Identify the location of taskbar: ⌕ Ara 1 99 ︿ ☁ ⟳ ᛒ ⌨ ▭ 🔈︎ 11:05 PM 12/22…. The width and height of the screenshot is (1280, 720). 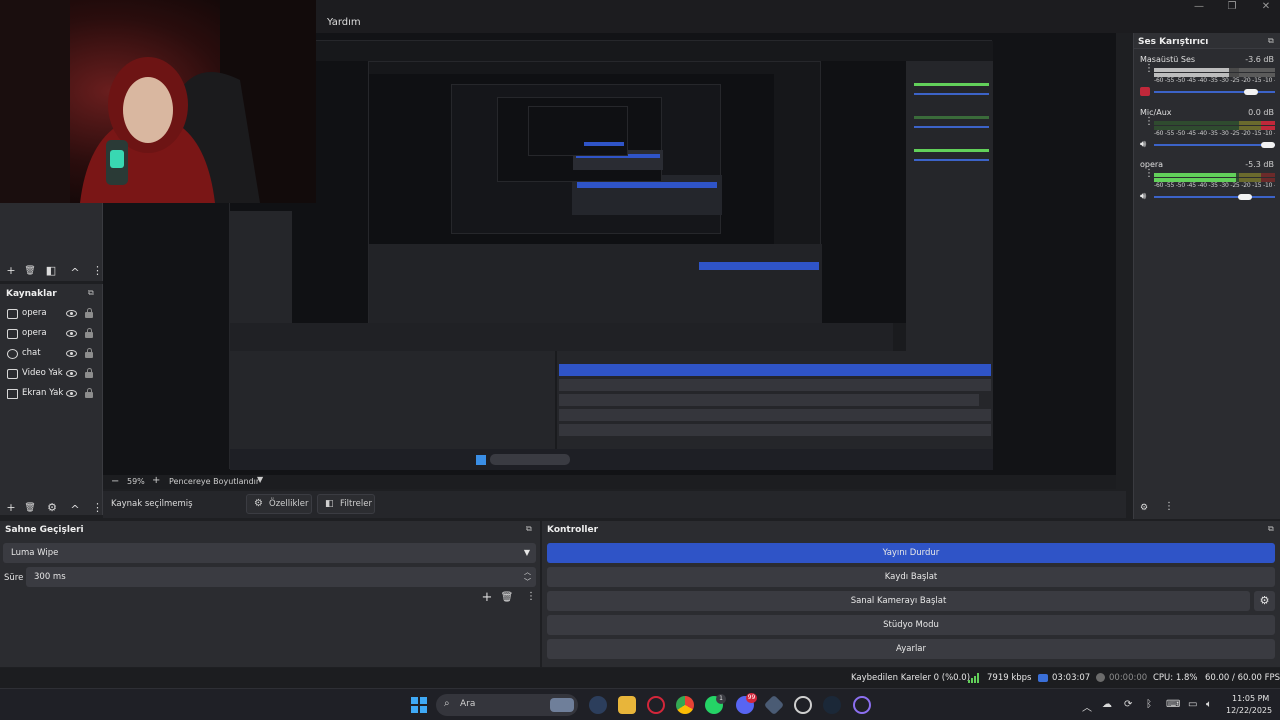
(640, 704).